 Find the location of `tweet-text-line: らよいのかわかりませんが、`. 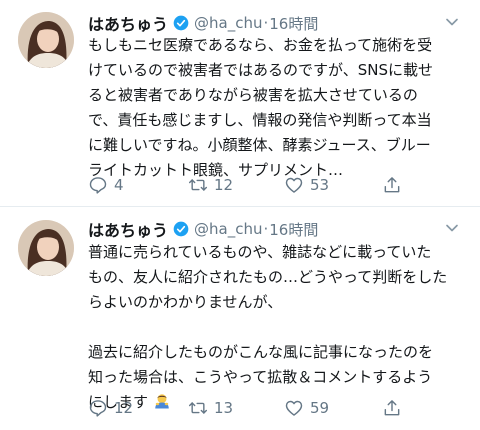

tweet-text-line: らよいのかわかりませんが、 is located at coordinates (185, 302).